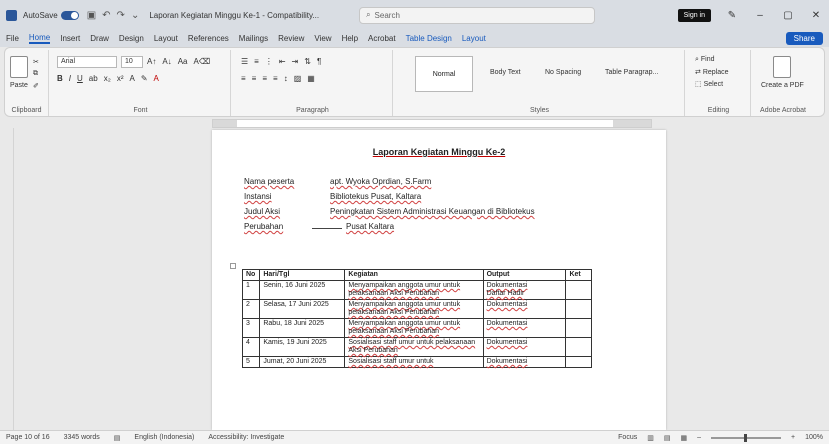 The image size is (829, 444). I want to click on format-painter-icon: ✐, so click(36, 86).